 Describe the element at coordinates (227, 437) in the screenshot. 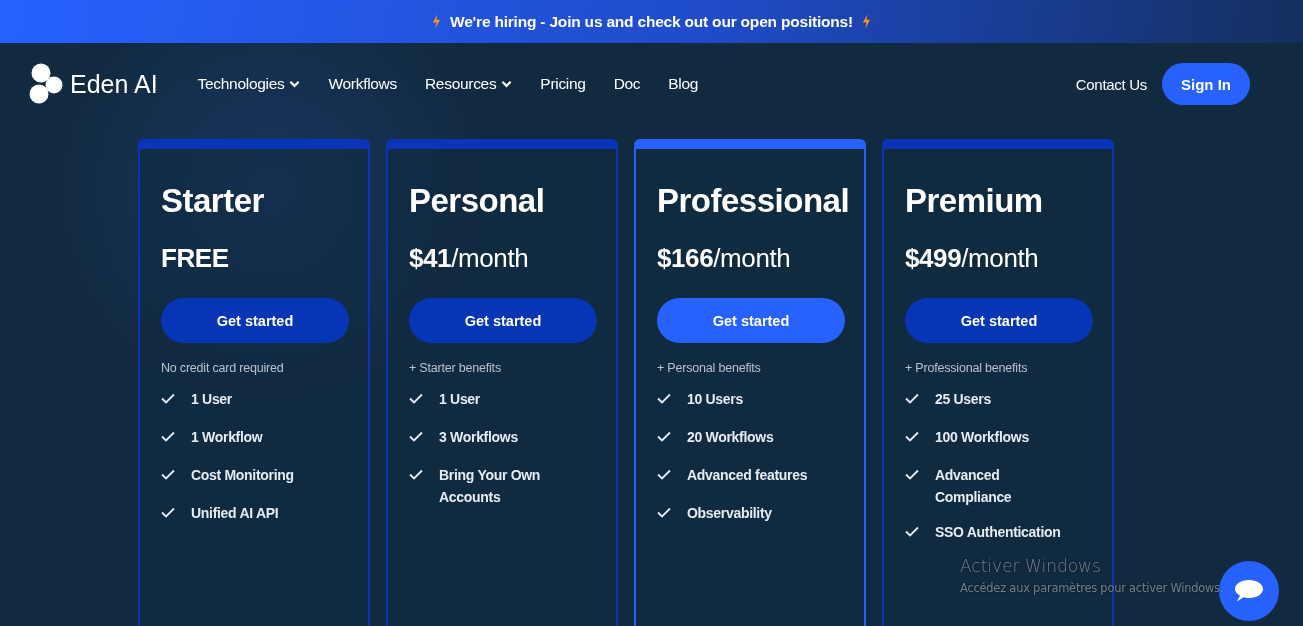

I see `feature-text: 1 Workflow` at that location.